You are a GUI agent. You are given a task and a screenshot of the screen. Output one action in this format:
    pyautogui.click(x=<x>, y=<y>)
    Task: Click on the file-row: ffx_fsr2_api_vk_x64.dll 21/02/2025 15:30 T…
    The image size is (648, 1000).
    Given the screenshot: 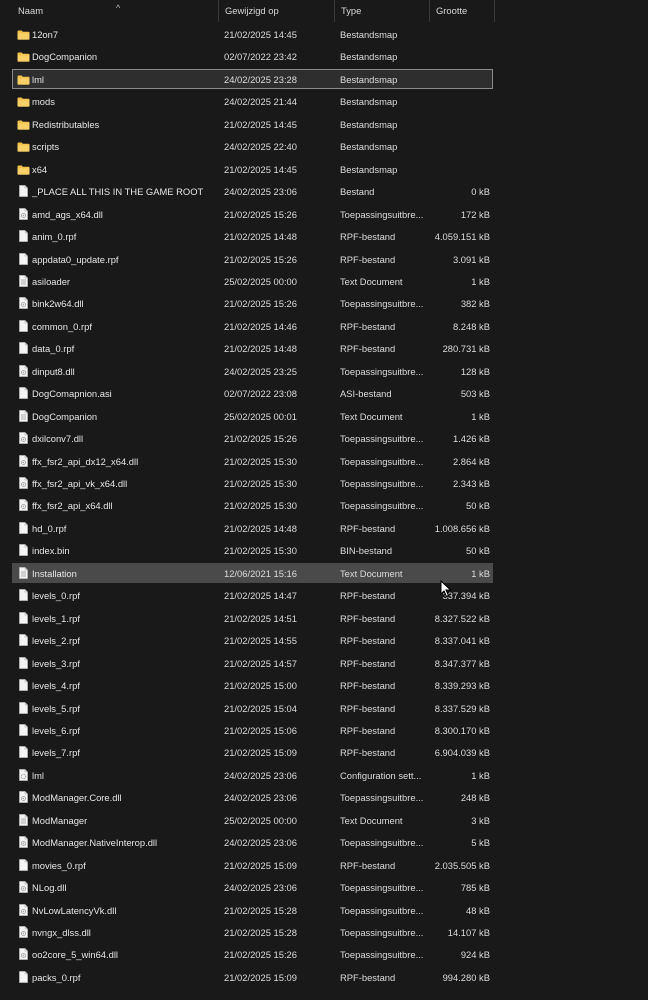 What is the action you would take?
    pyautogui.click(x=252, y=483)
    